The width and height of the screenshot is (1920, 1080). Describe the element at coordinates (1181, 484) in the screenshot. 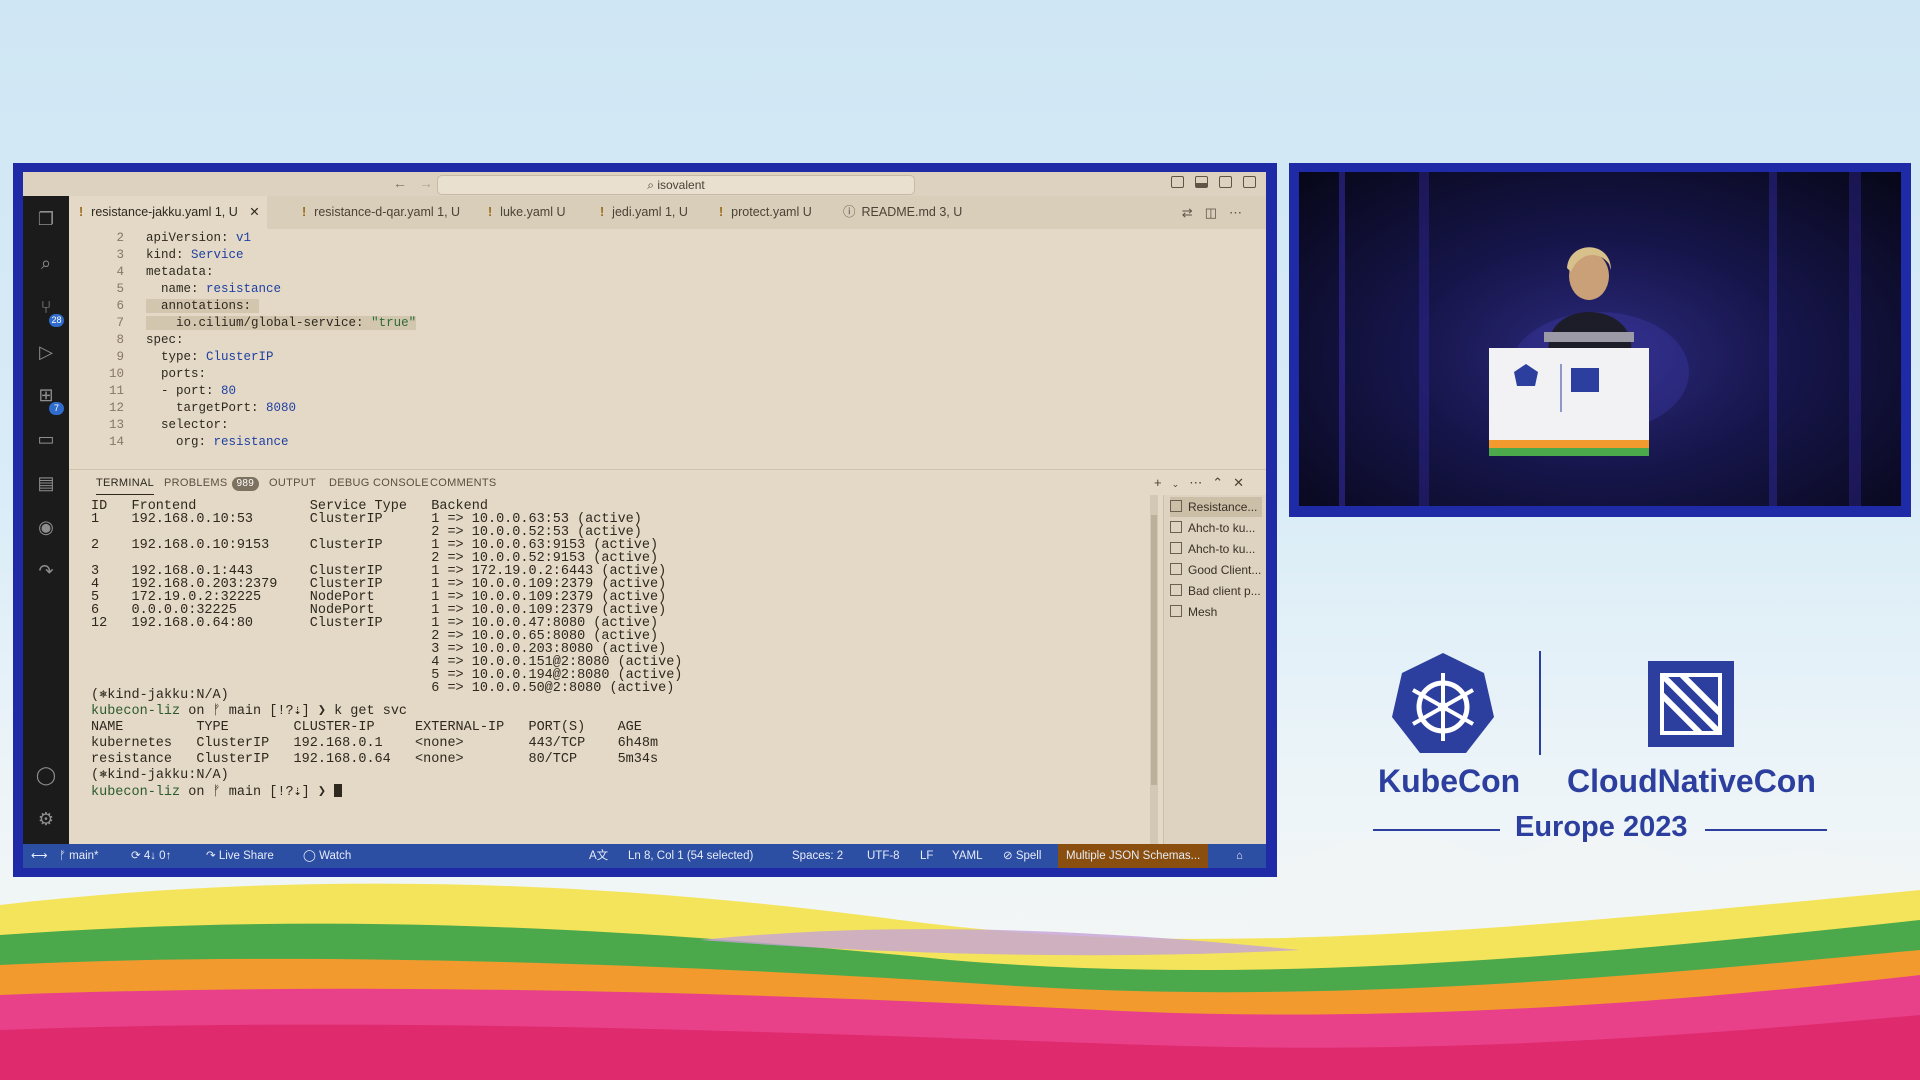

I see `chevron-down-icon: ⌄` at that location.